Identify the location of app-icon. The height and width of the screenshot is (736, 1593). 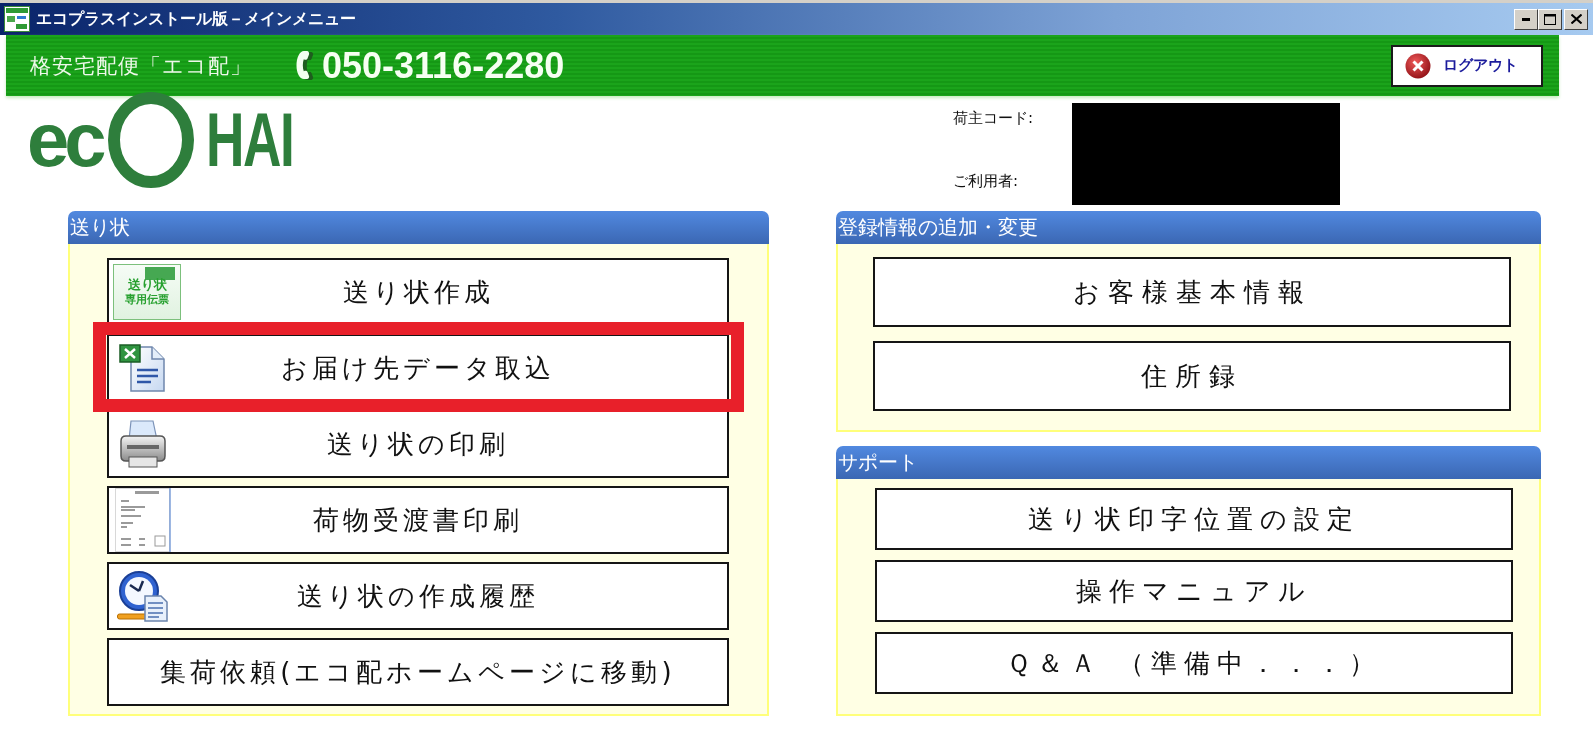
(17, 19).